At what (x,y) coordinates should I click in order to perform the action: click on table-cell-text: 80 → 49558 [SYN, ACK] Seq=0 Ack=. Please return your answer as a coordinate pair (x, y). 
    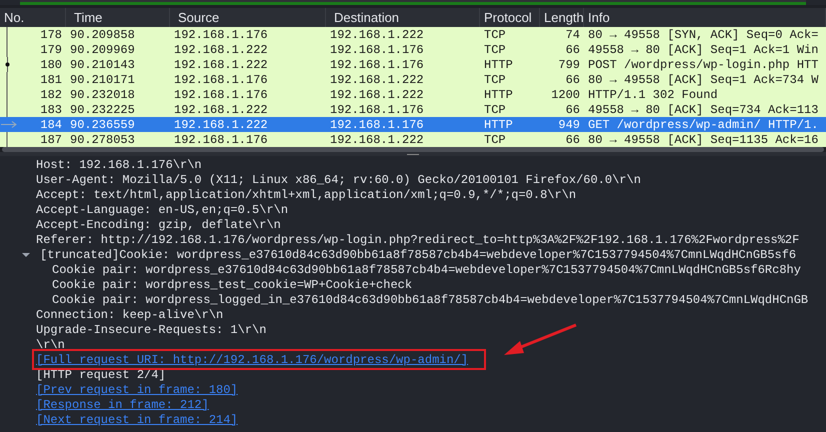
    Looking at the image, I should click on (703, 35).